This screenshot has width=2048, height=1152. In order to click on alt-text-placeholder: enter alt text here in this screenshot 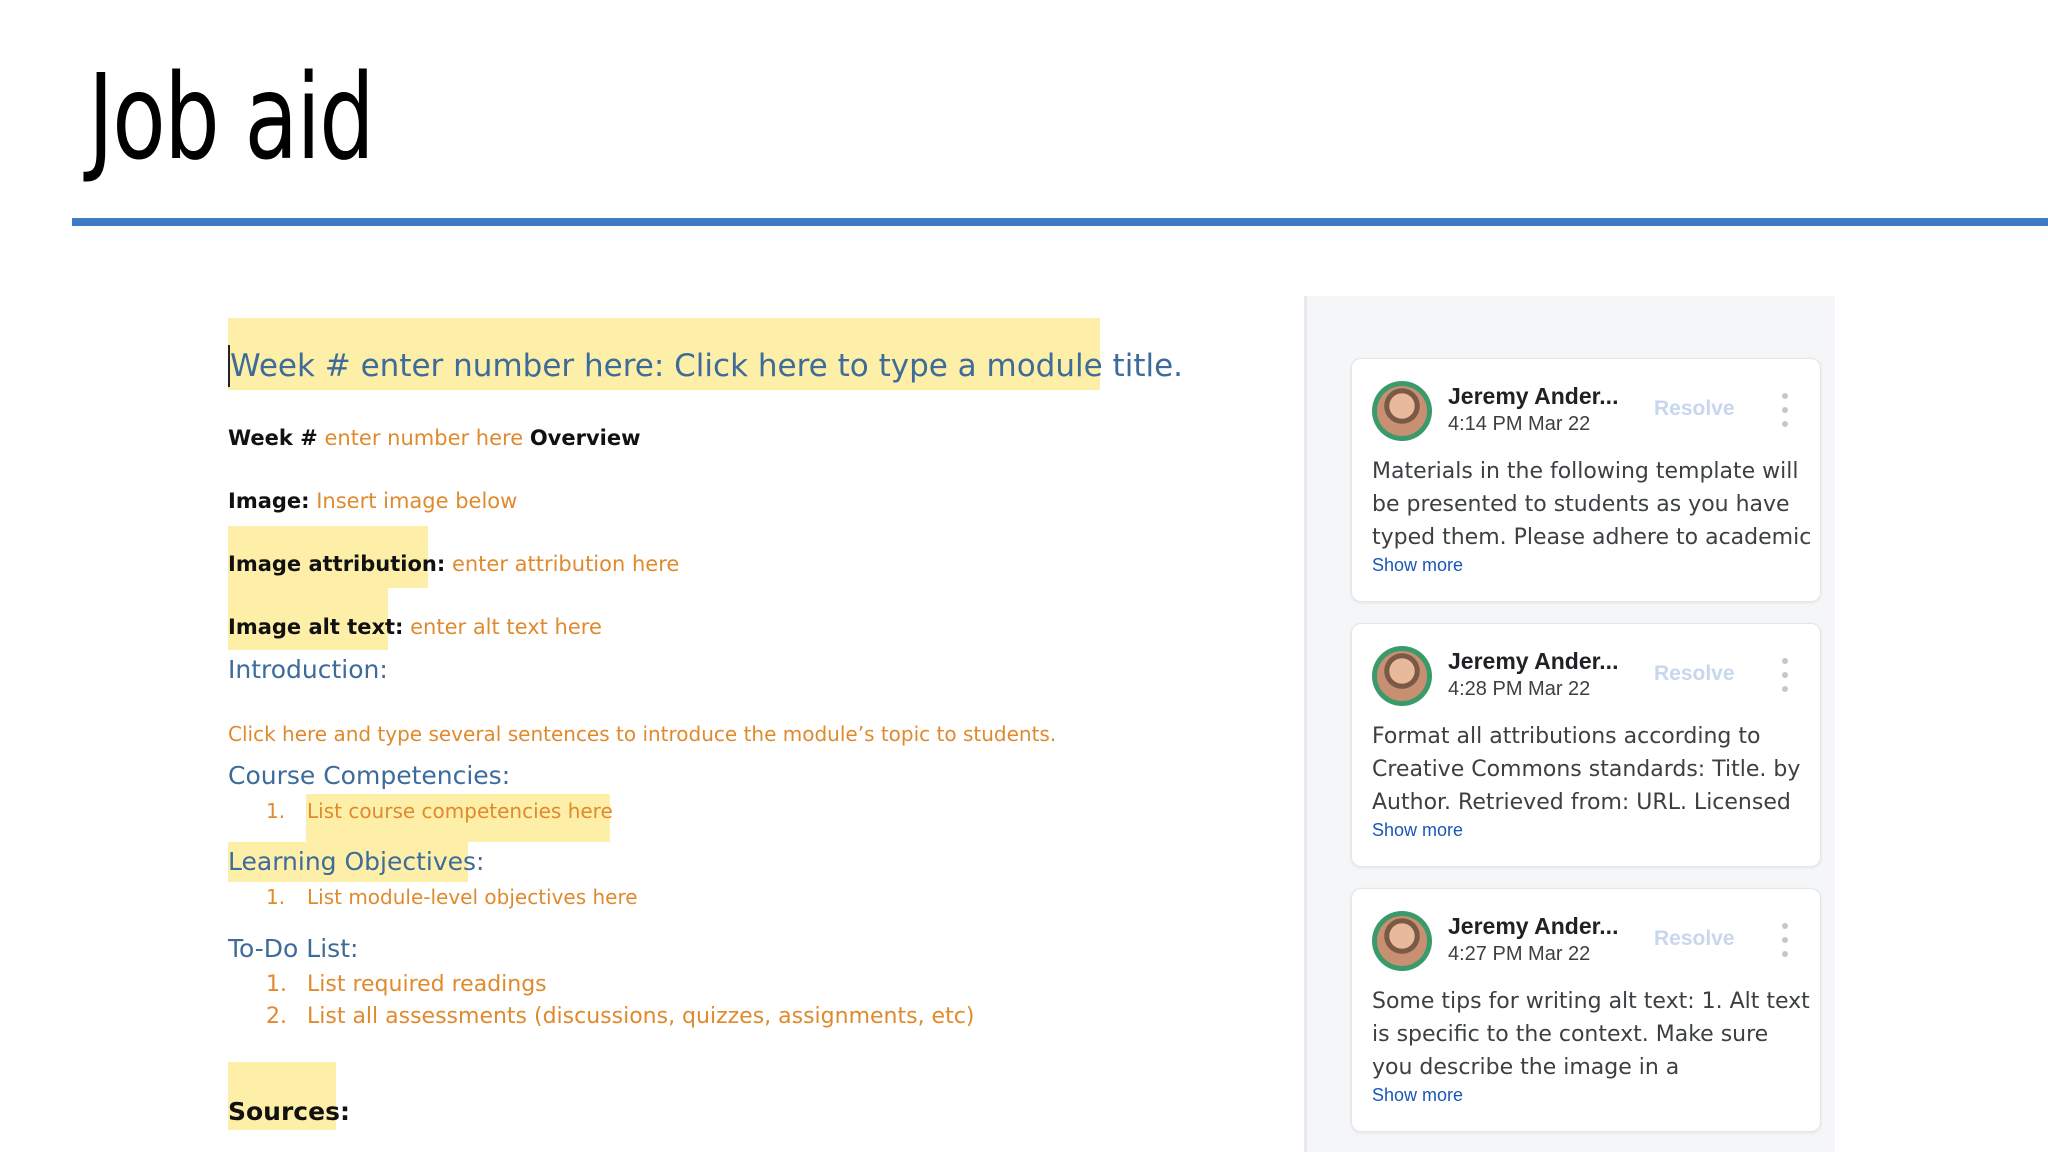, I will do `click(506, 627)`.